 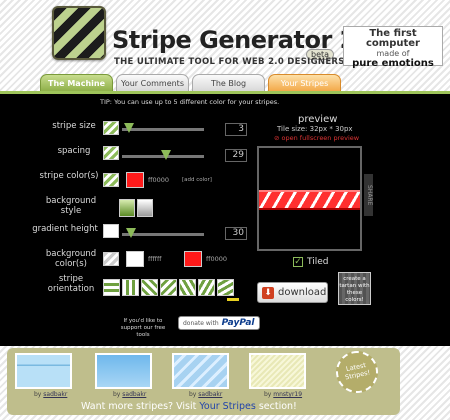 I want to click on spacing-input: 29, so click(x=236, y=155).